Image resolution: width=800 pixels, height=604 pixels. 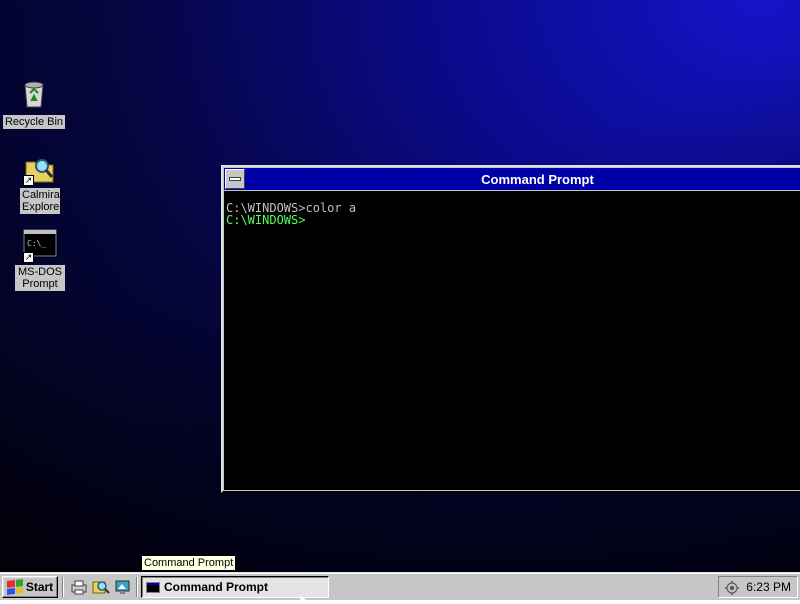 I want to click on console-prompt-line: C:\WINDOWS>, so click(x=266, y=220).